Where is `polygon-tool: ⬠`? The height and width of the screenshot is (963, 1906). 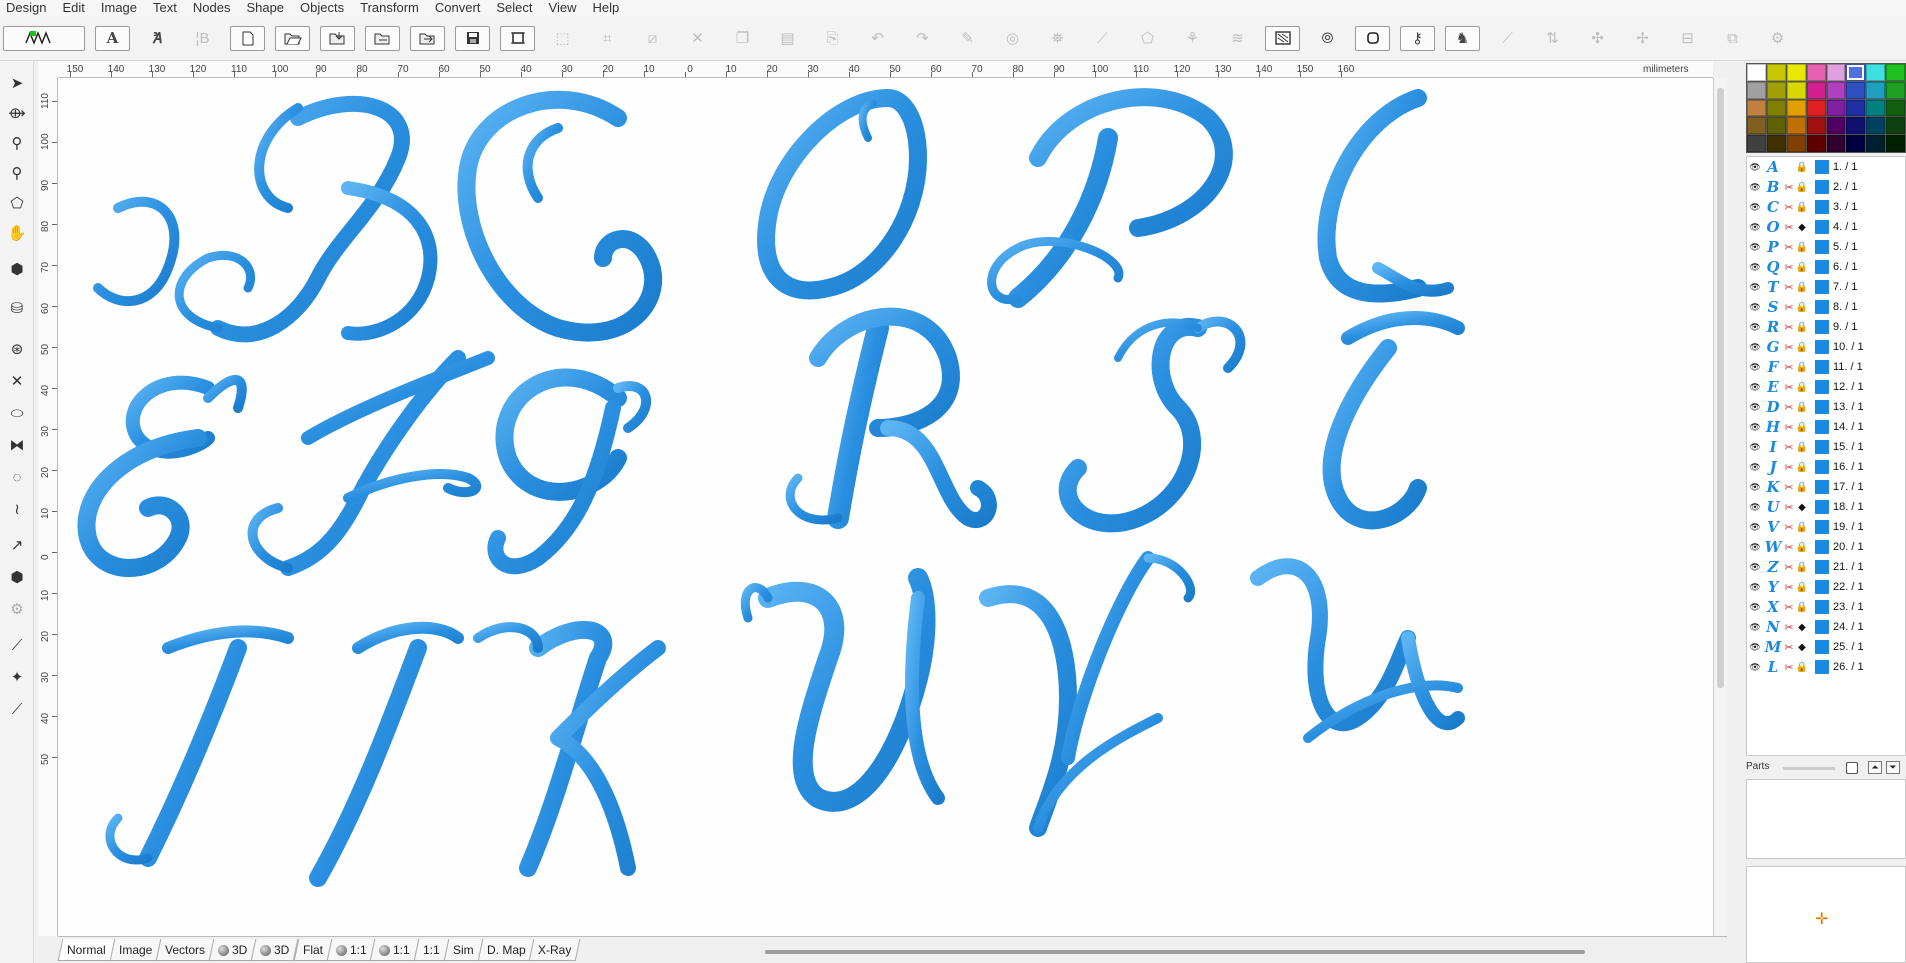
polygon-tool: ⬠ is located at coordinates (17, 203).